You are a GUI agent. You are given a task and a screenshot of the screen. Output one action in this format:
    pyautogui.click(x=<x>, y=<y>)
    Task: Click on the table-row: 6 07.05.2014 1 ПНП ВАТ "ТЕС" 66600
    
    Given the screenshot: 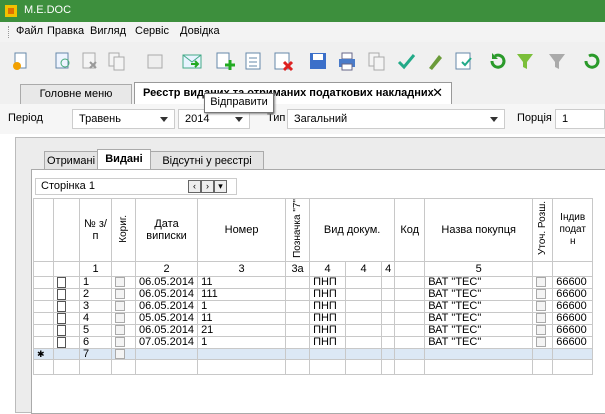 What is the action you would take?
    pyautogui.click(x=313, y=342)
    